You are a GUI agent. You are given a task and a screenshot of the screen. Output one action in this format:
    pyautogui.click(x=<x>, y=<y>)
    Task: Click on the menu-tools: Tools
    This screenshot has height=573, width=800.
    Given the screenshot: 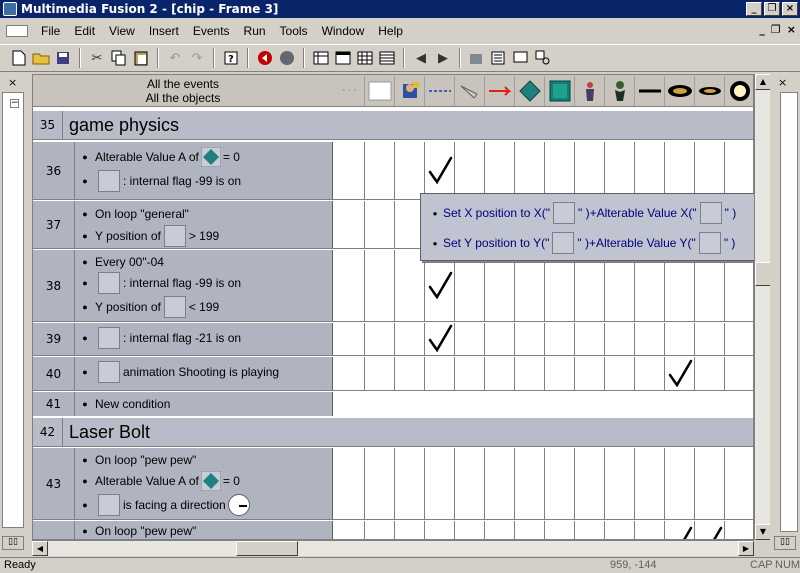 What is the action you would take?
    pyautogui.click(x=294, y=31)
    